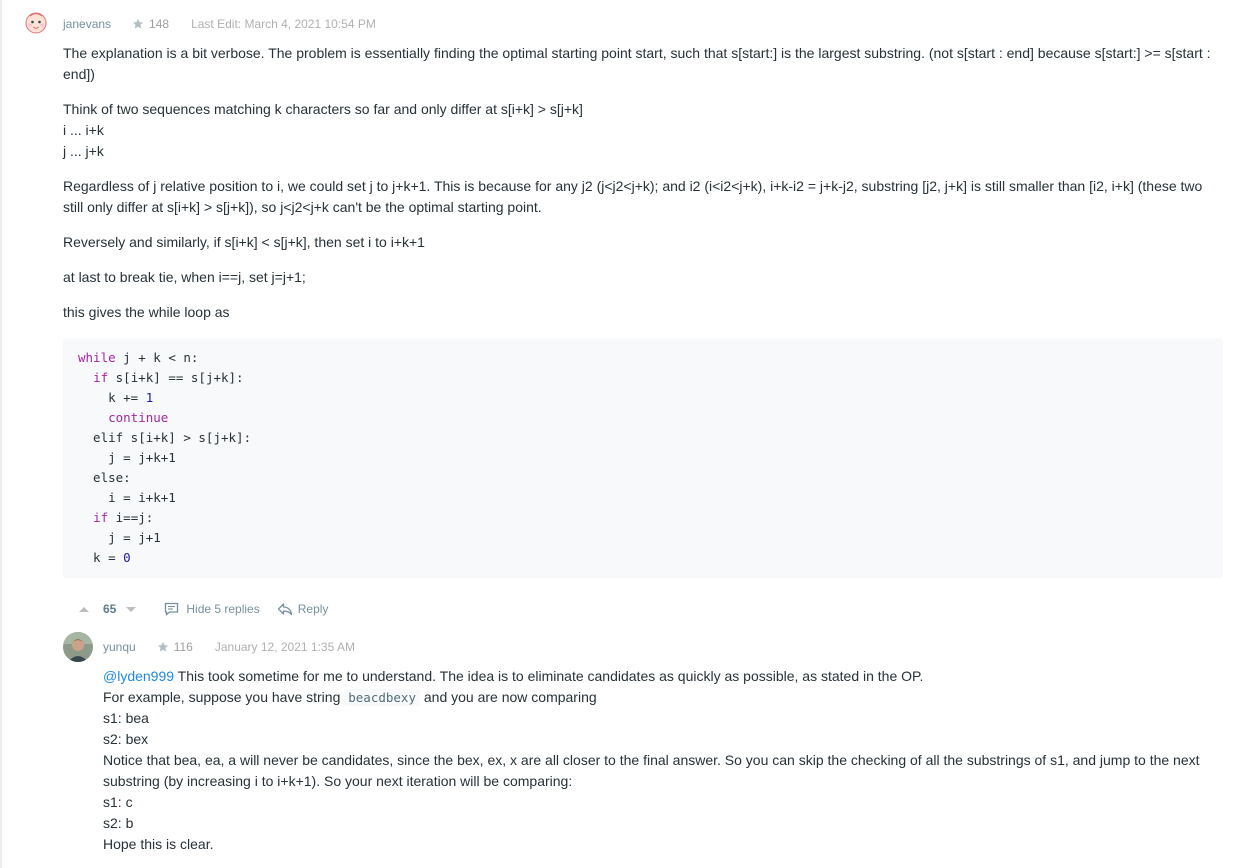 This screenshot has height=868, width=1241. I want to click on code-line: j = j+1, so click(119, 537).